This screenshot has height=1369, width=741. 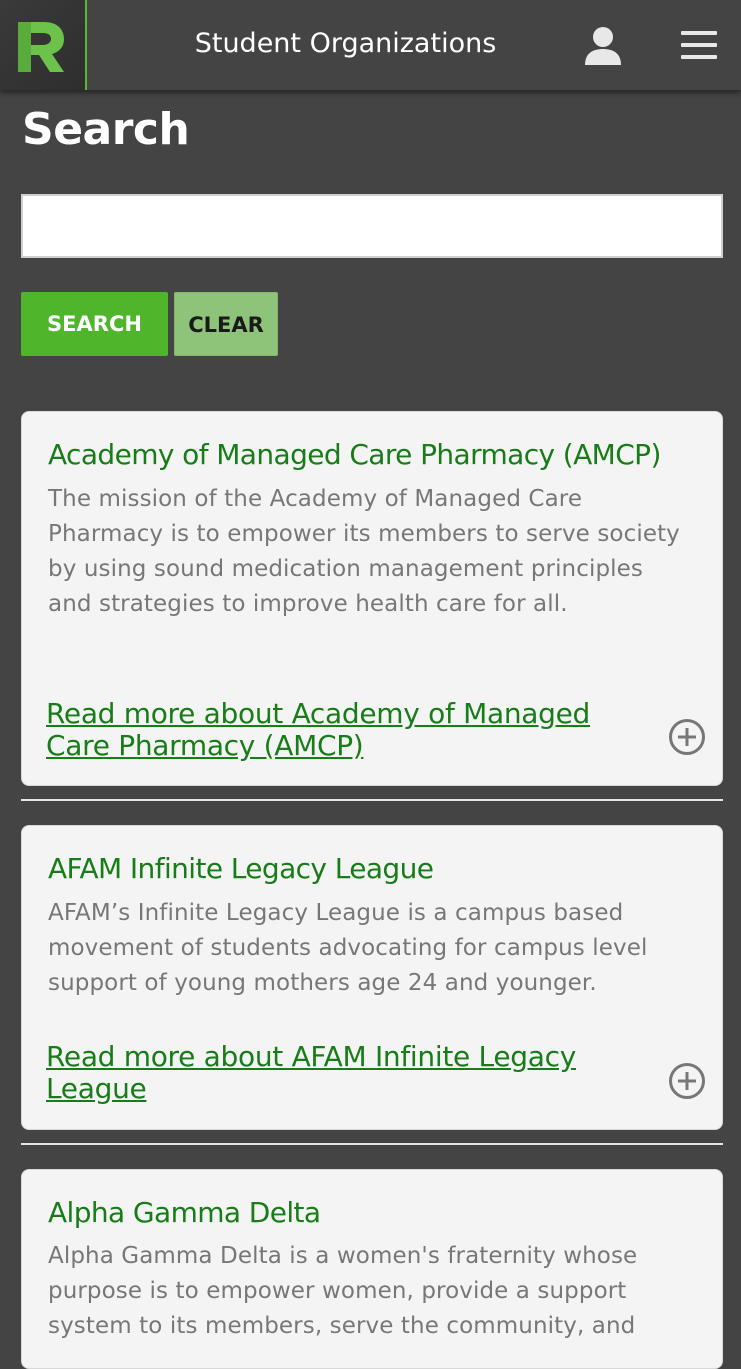 I want to click on logo, so click(x=43, y=45).